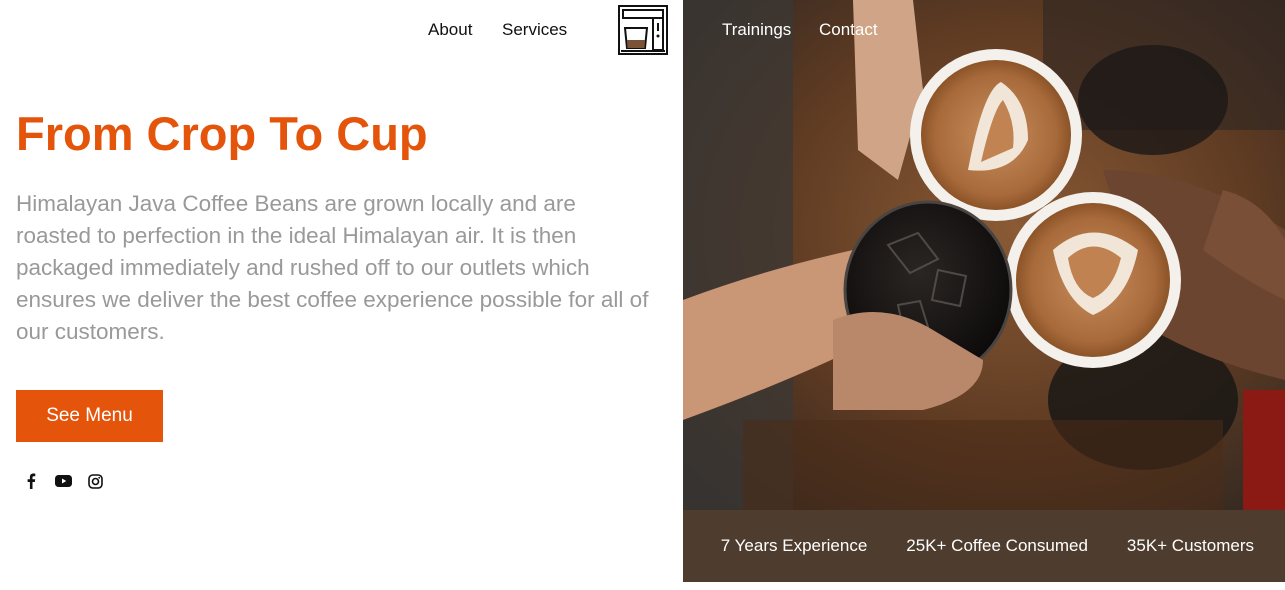 The height and width of the screenshot is (590, 1285). Describe the element at coordinates (997, 545) in the screenshot. I see `stat-coffee-consumed: 25K+ Coffee Consumed` at that location.